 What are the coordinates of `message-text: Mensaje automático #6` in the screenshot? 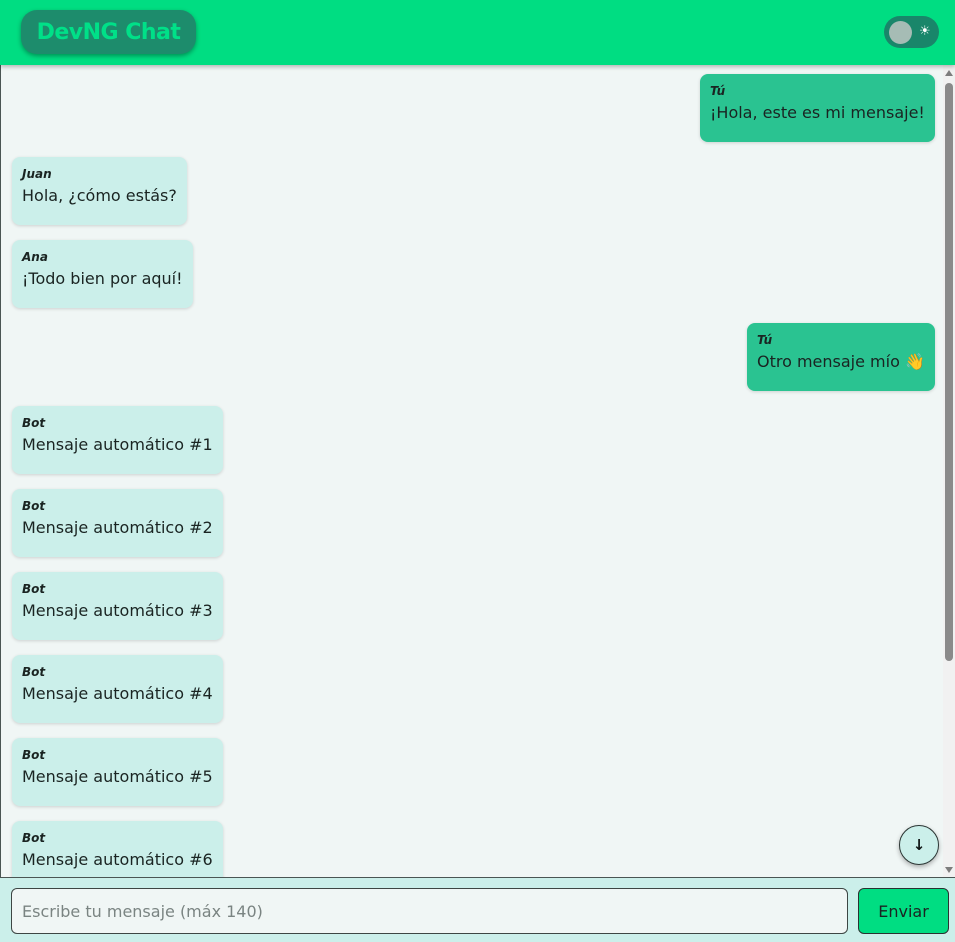 It's located at (117, 859).